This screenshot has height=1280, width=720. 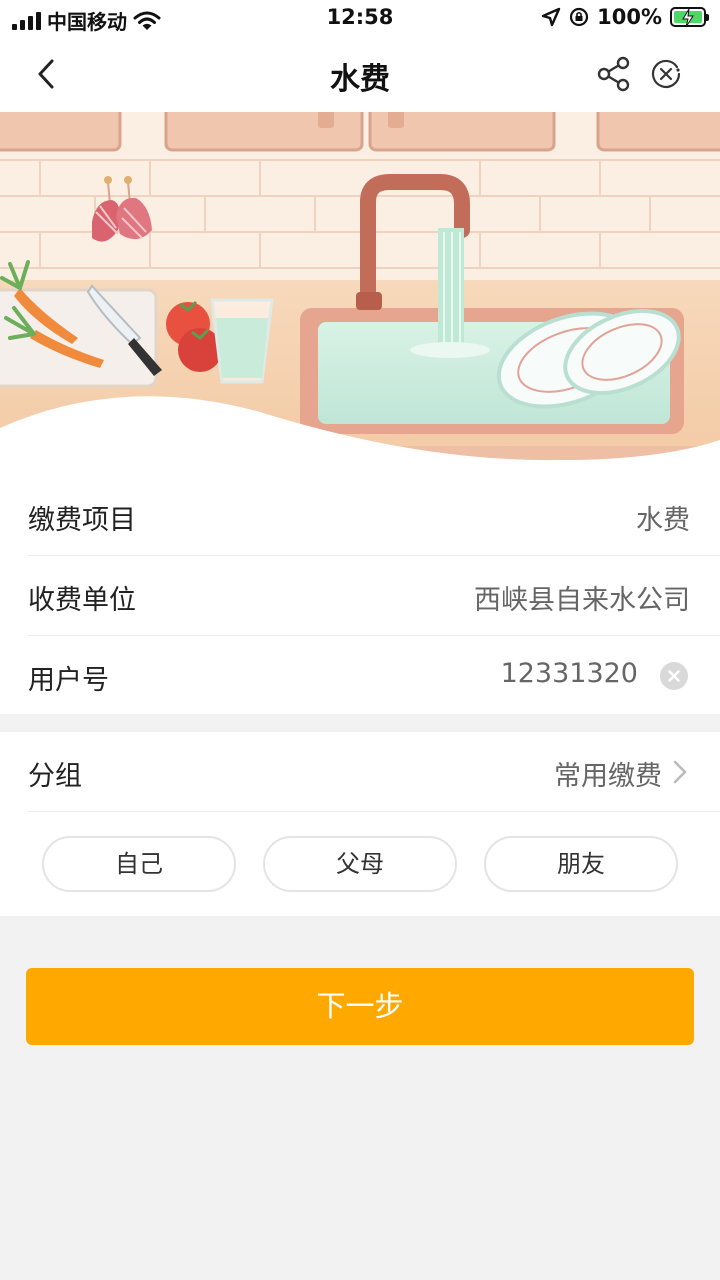 What do you see at coordinates (139, 864) in the screenshot?
I see `chip-self: 自己` at bounding box center [139, 864].